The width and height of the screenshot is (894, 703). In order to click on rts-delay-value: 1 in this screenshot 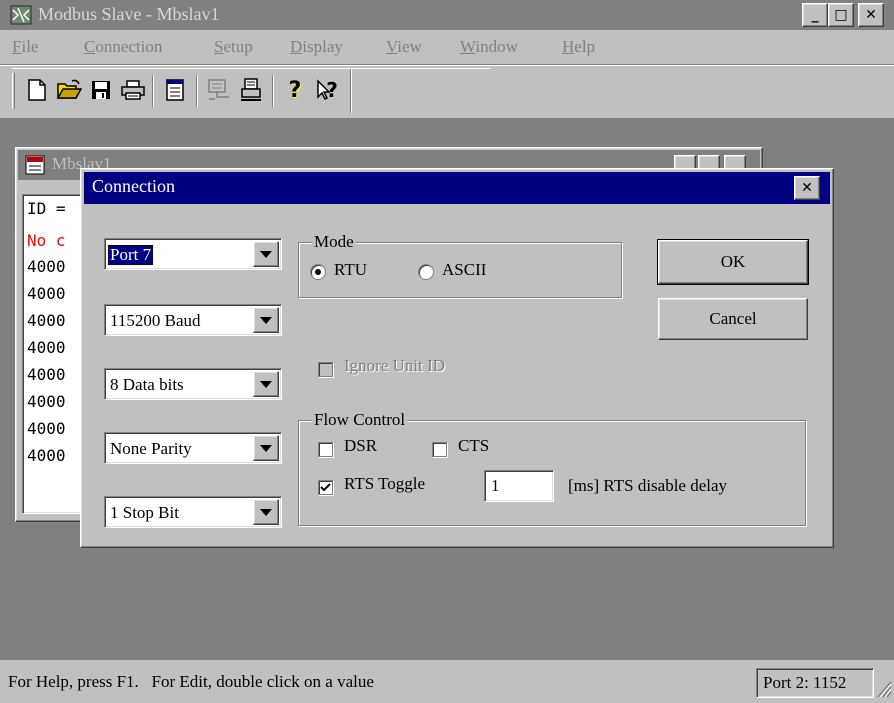, I will do `click(495, 485)`.